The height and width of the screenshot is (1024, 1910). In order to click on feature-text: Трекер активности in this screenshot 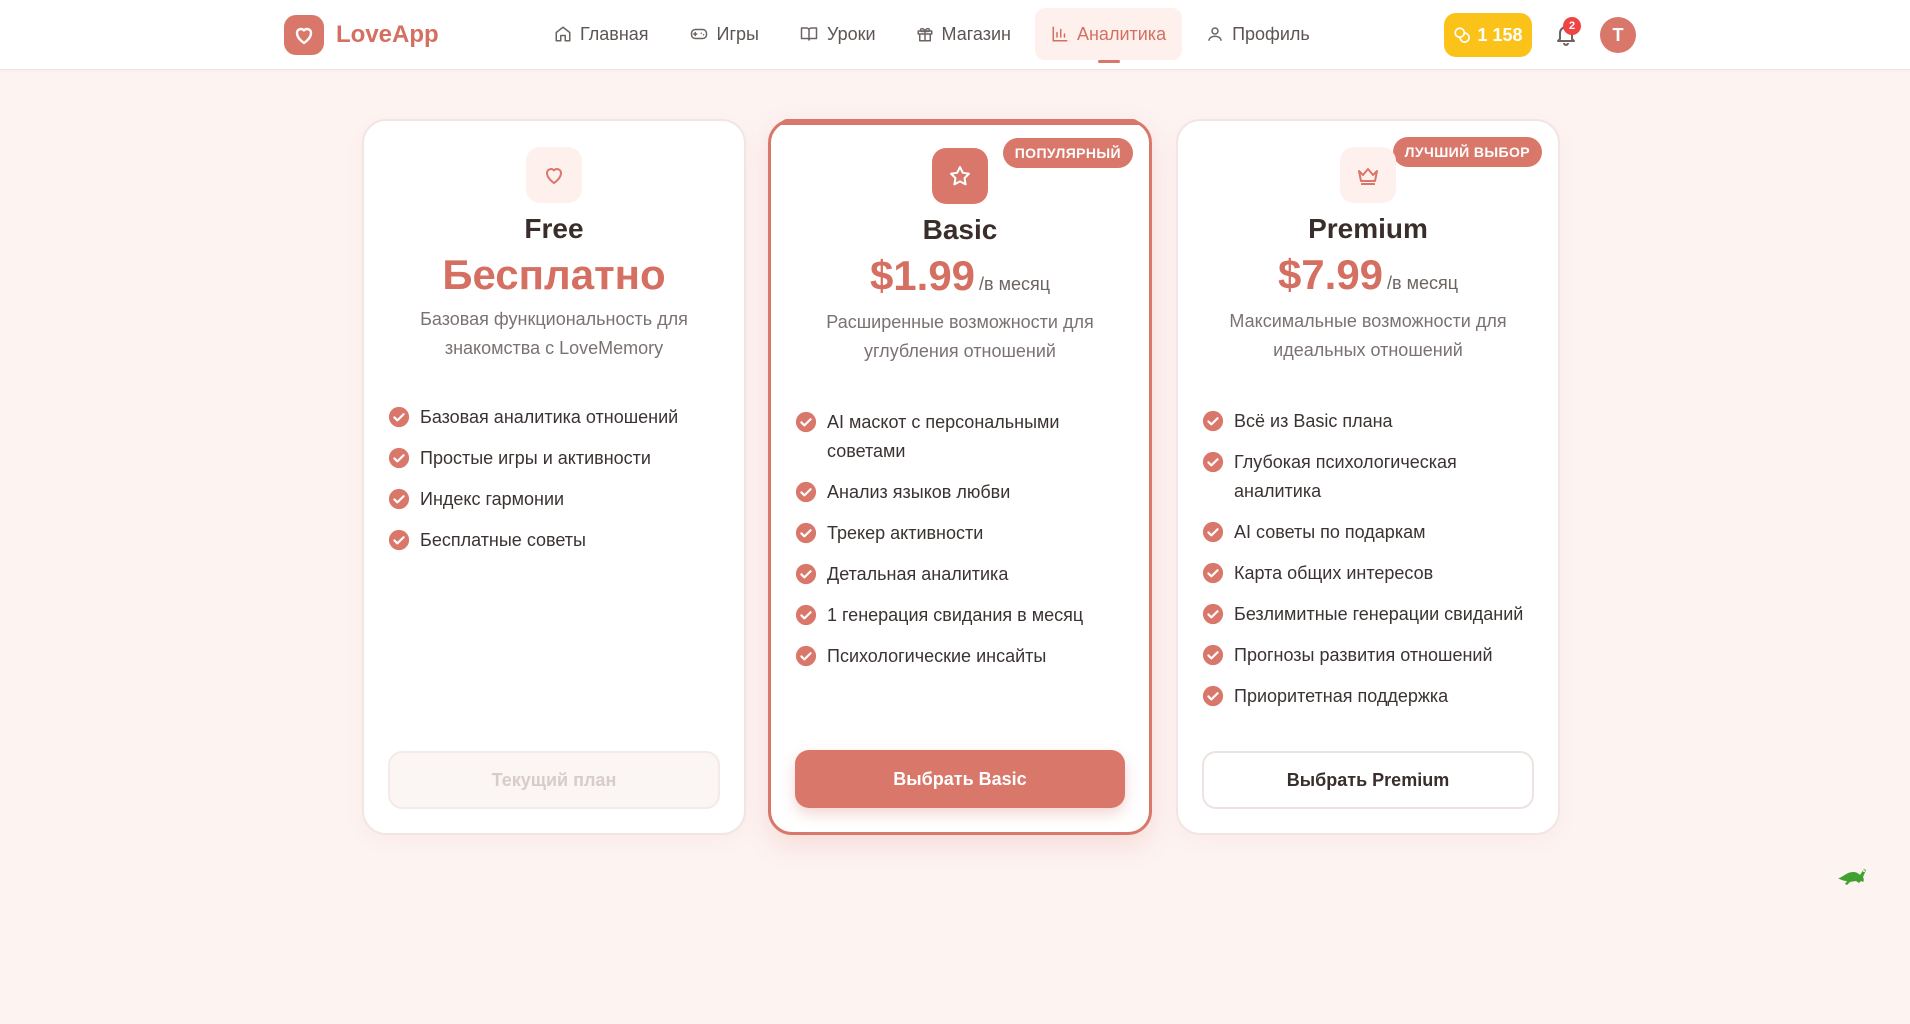, I will do `click(905, 533)`.